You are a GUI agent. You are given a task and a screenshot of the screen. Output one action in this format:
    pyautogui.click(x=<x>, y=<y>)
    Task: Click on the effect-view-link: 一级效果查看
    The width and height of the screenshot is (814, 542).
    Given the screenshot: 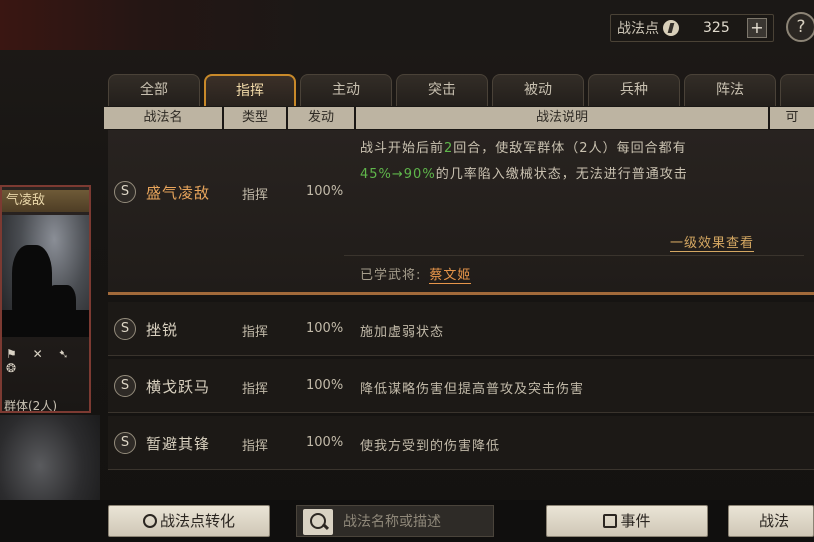 What is the action you would take?
    pyautogui.click(x=712, y=242)
    